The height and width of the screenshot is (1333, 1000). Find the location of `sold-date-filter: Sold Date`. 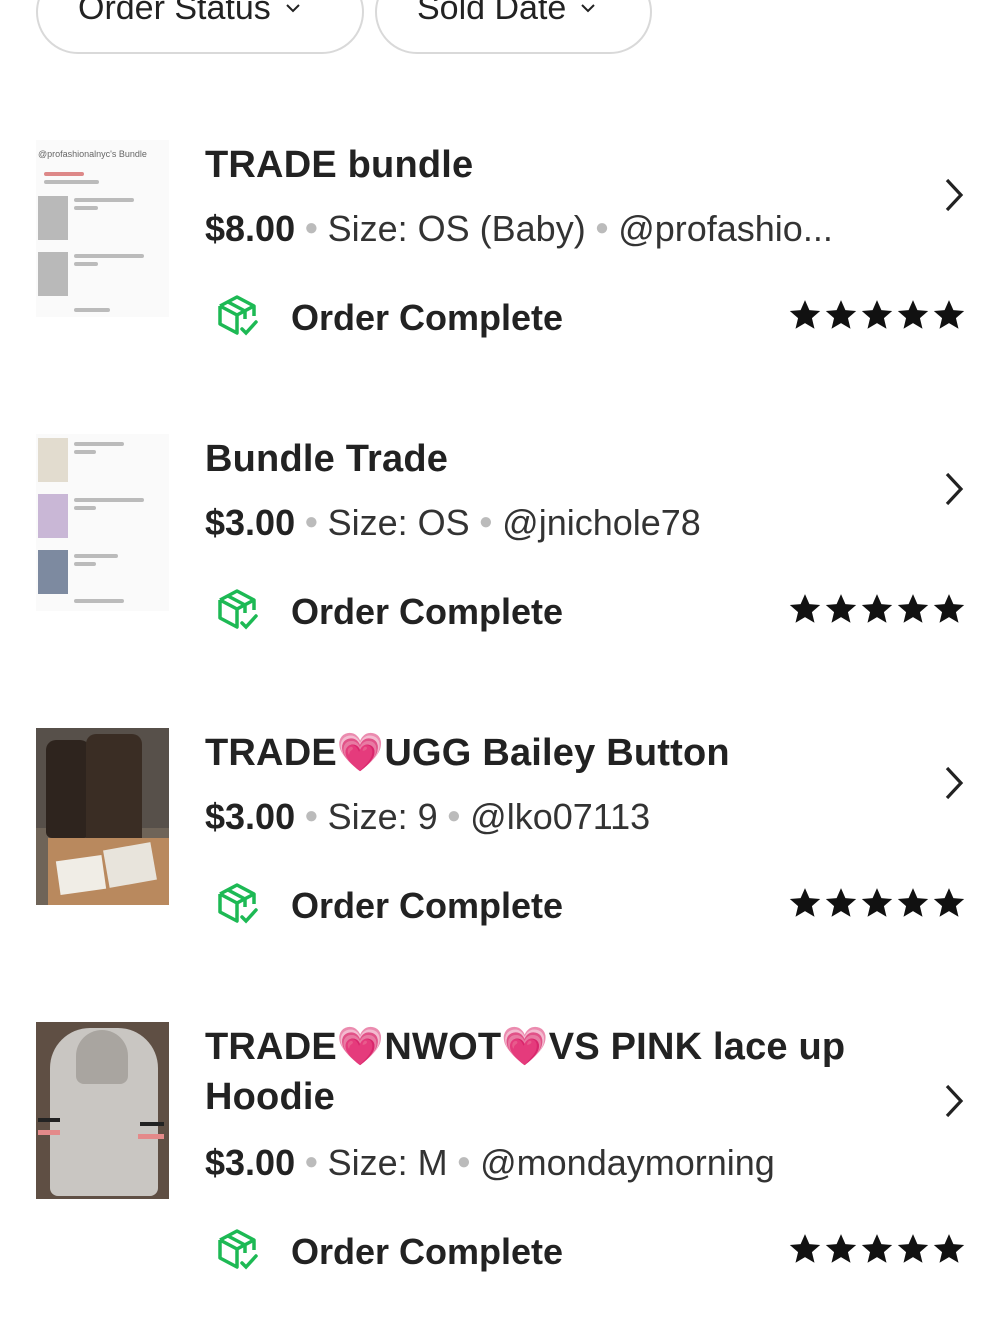

sold-date-filter: Sold Date is located at coordinates (513, 27).